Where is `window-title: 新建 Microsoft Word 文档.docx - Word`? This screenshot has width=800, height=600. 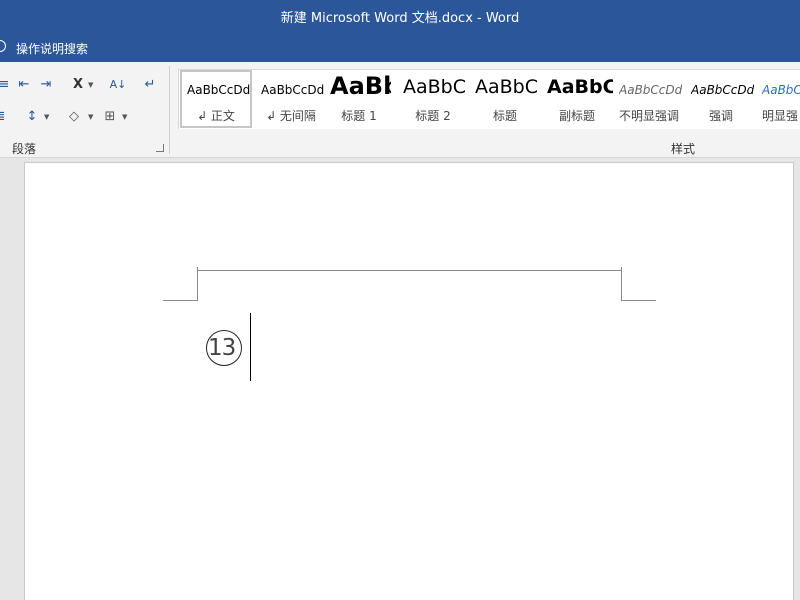 window-title: 新建 Microsoft Word 文档.docx - Word is located at coordinates (400, 18).